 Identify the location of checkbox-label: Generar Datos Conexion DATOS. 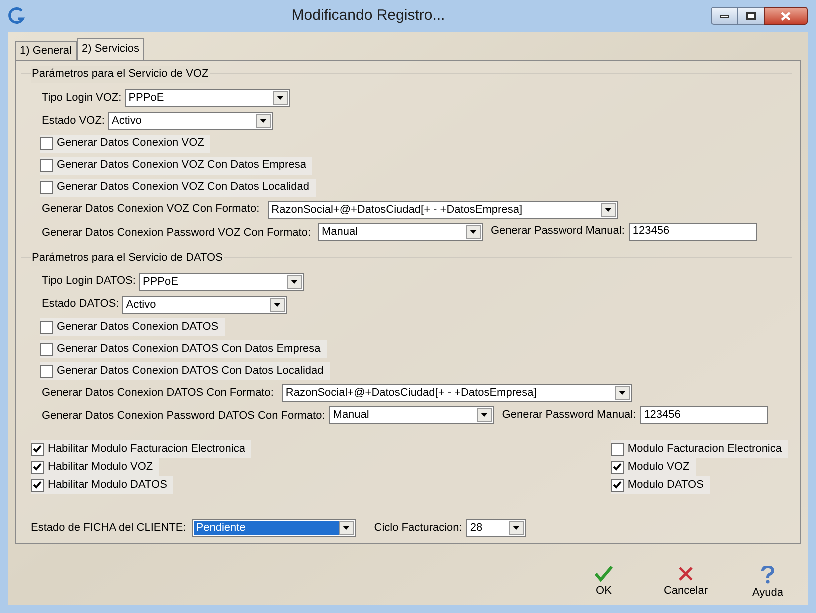
(138, 327).